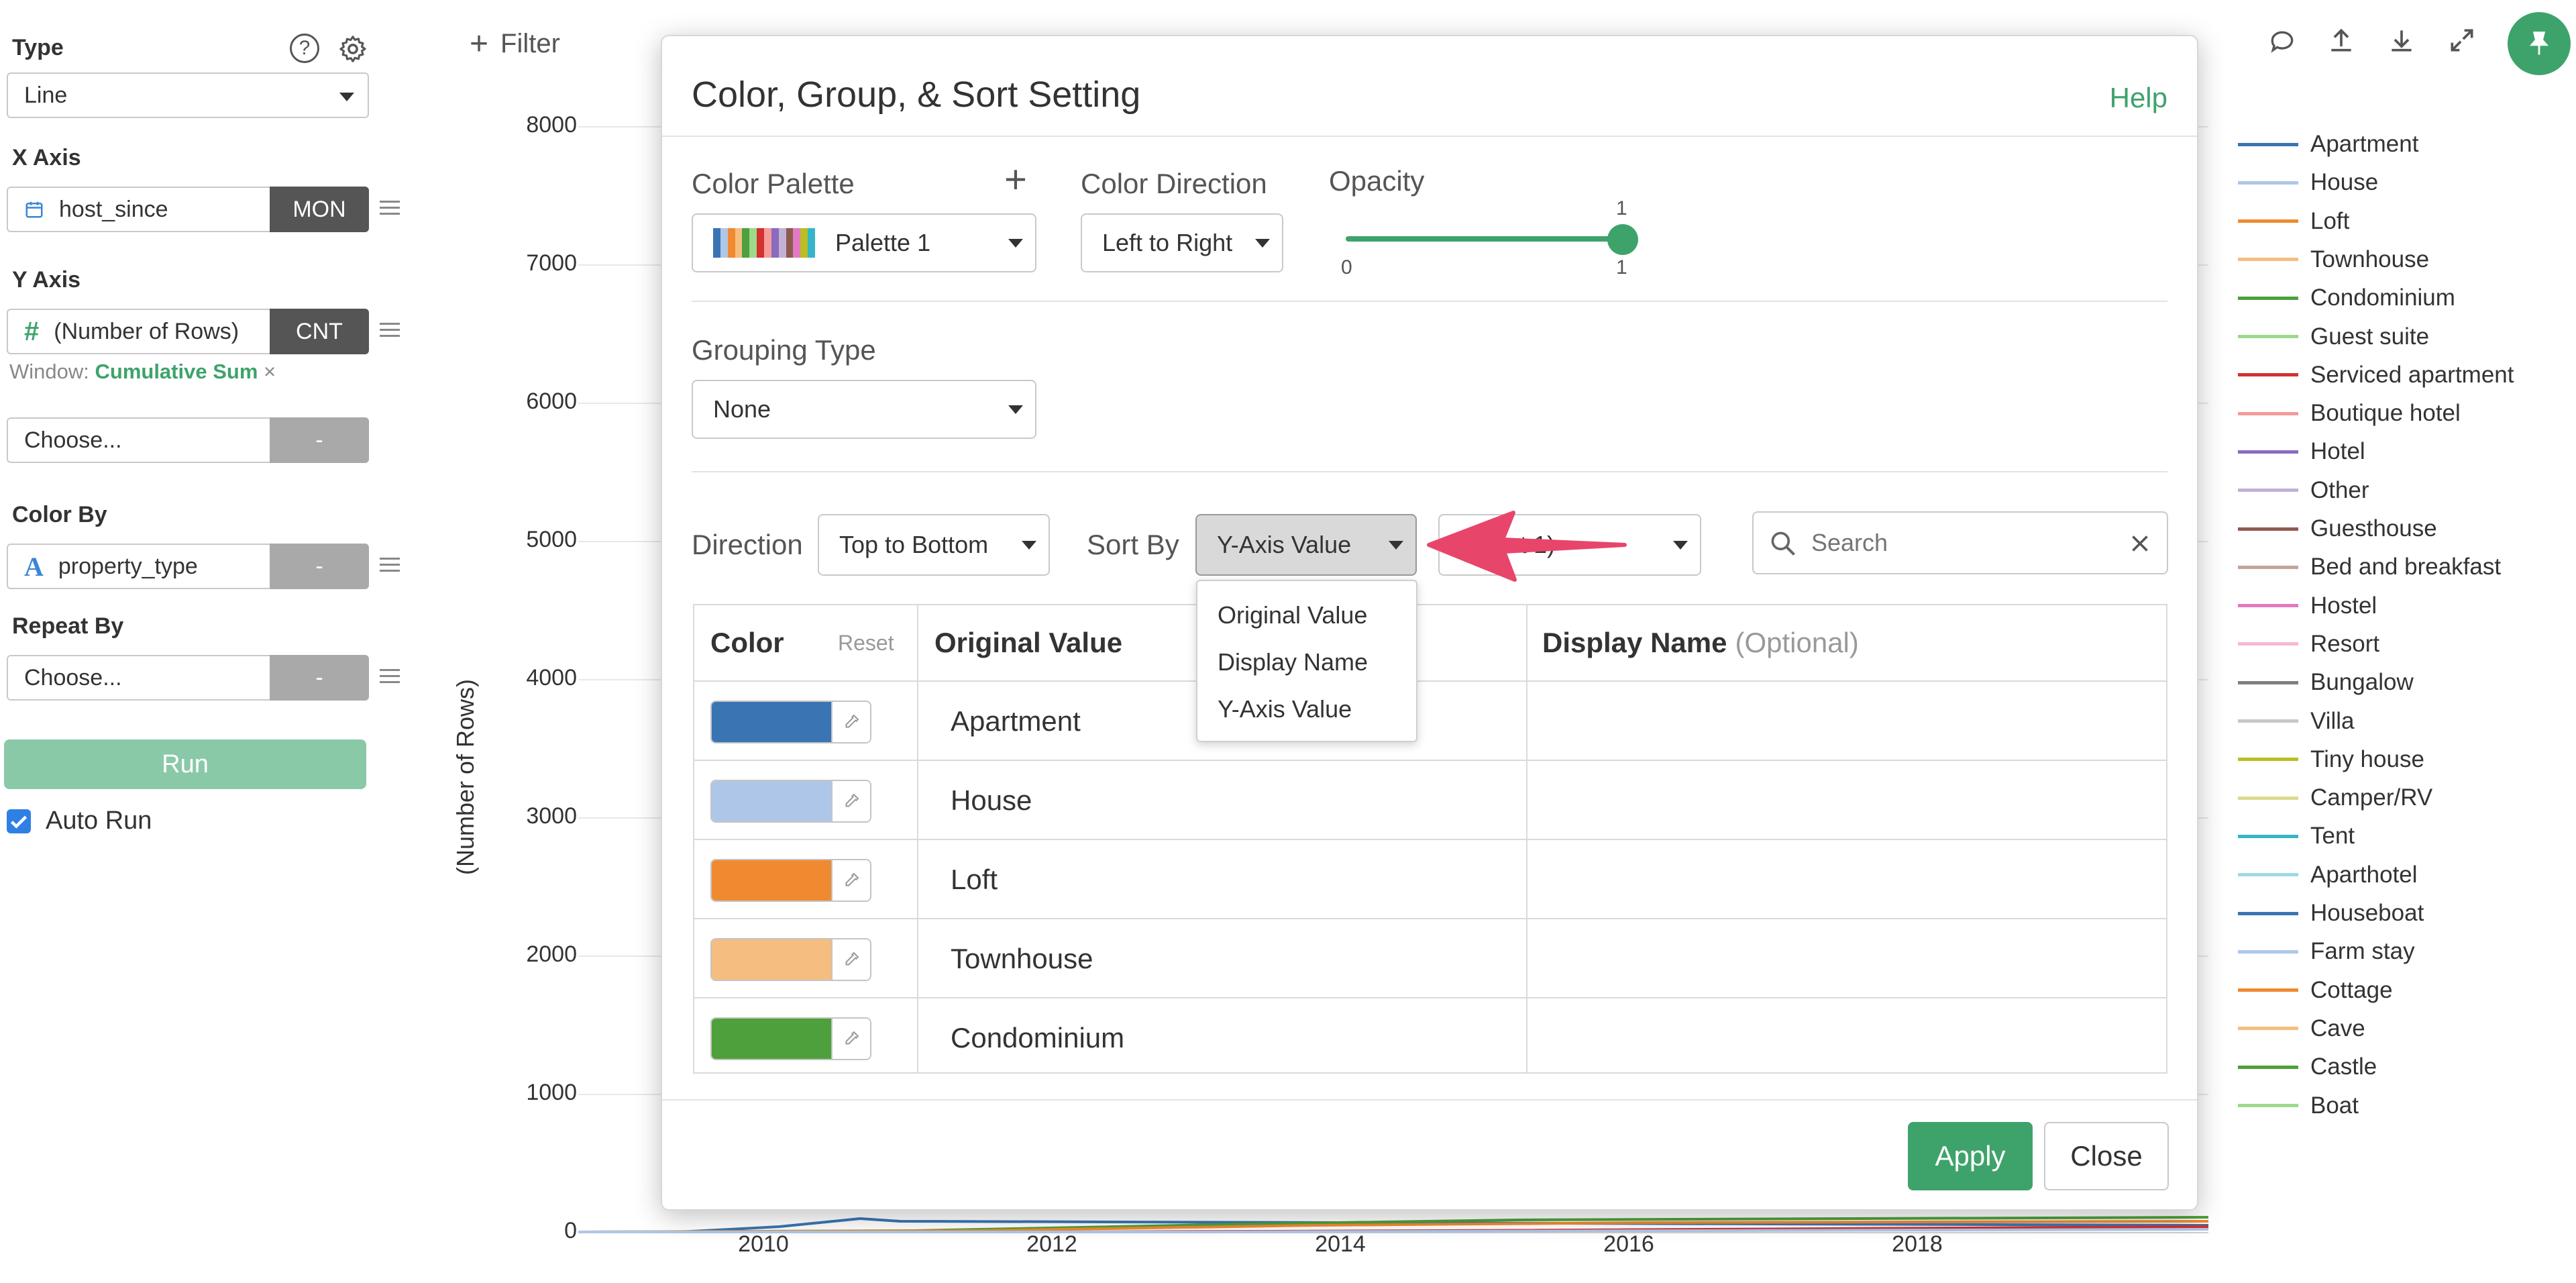 The width and height of the screenshot is (2576, 1283). I want to click on upload-icon, so click(2341, 40).